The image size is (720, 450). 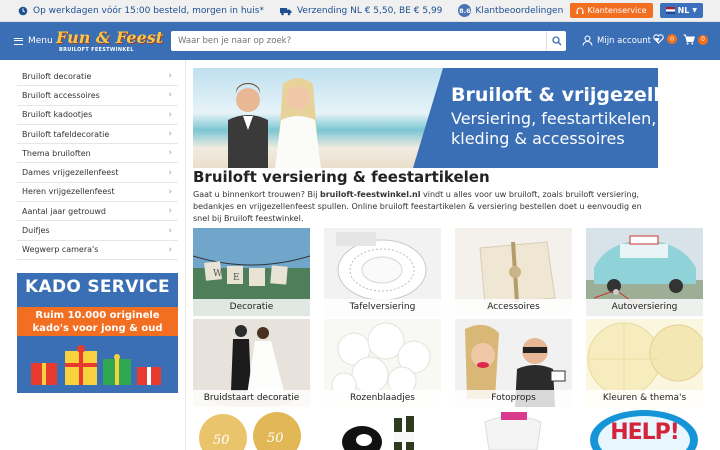 I want to click on sidebar-item-bruiloft-kadootjes: Bruiloft kadootjes ›, so click(x=97, y=115).